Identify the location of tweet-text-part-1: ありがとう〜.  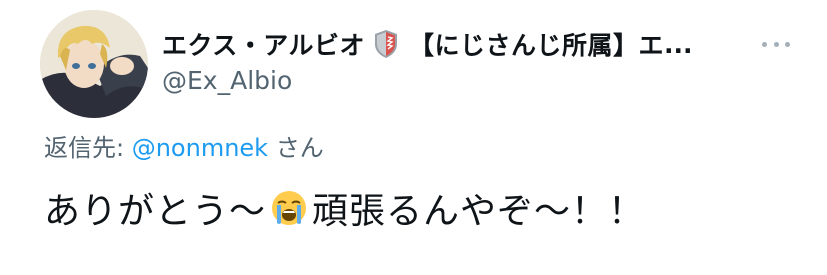
(155, 211).